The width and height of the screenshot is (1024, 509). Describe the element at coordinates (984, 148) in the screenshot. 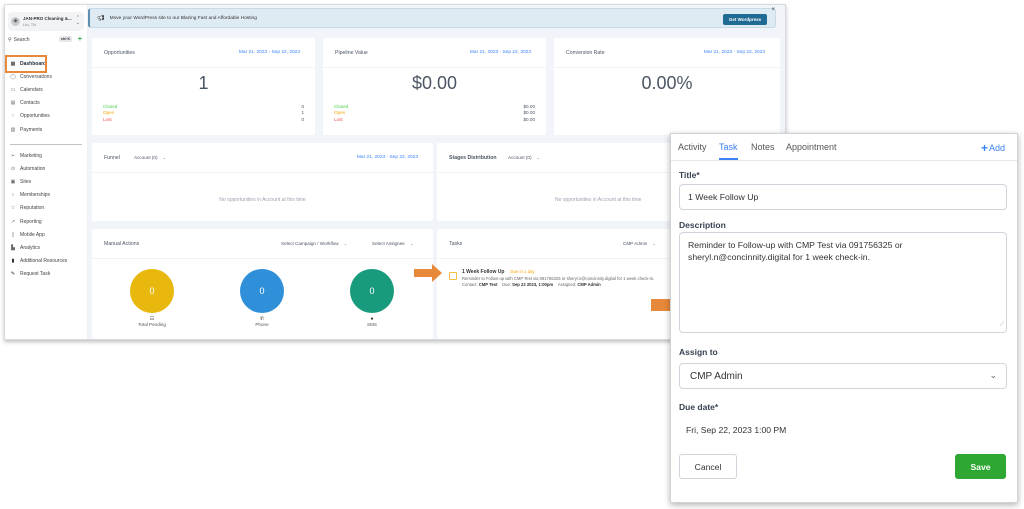

I see `plus-icon: +` at that location.